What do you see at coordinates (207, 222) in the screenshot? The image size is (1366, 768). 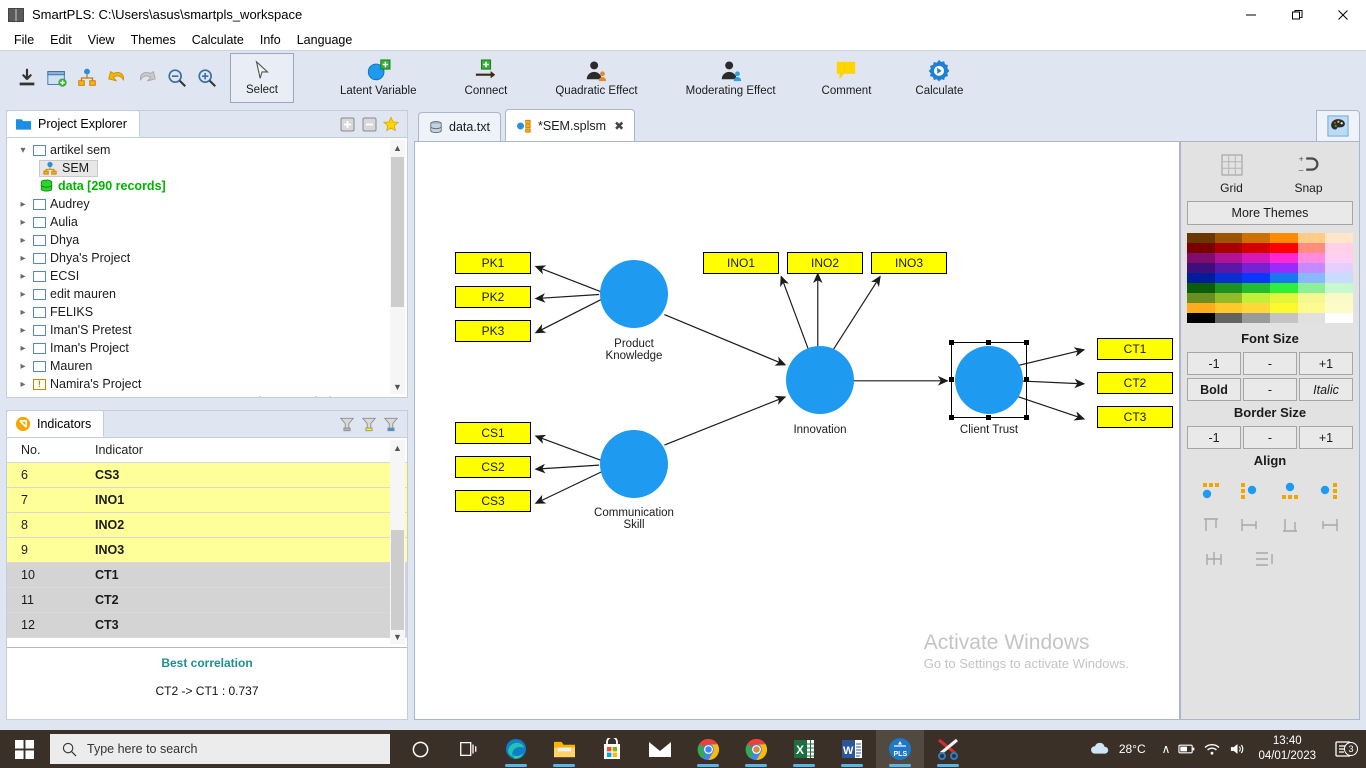 I see `tree-row: ▸ Aulia` at bounding box center [207, 222].